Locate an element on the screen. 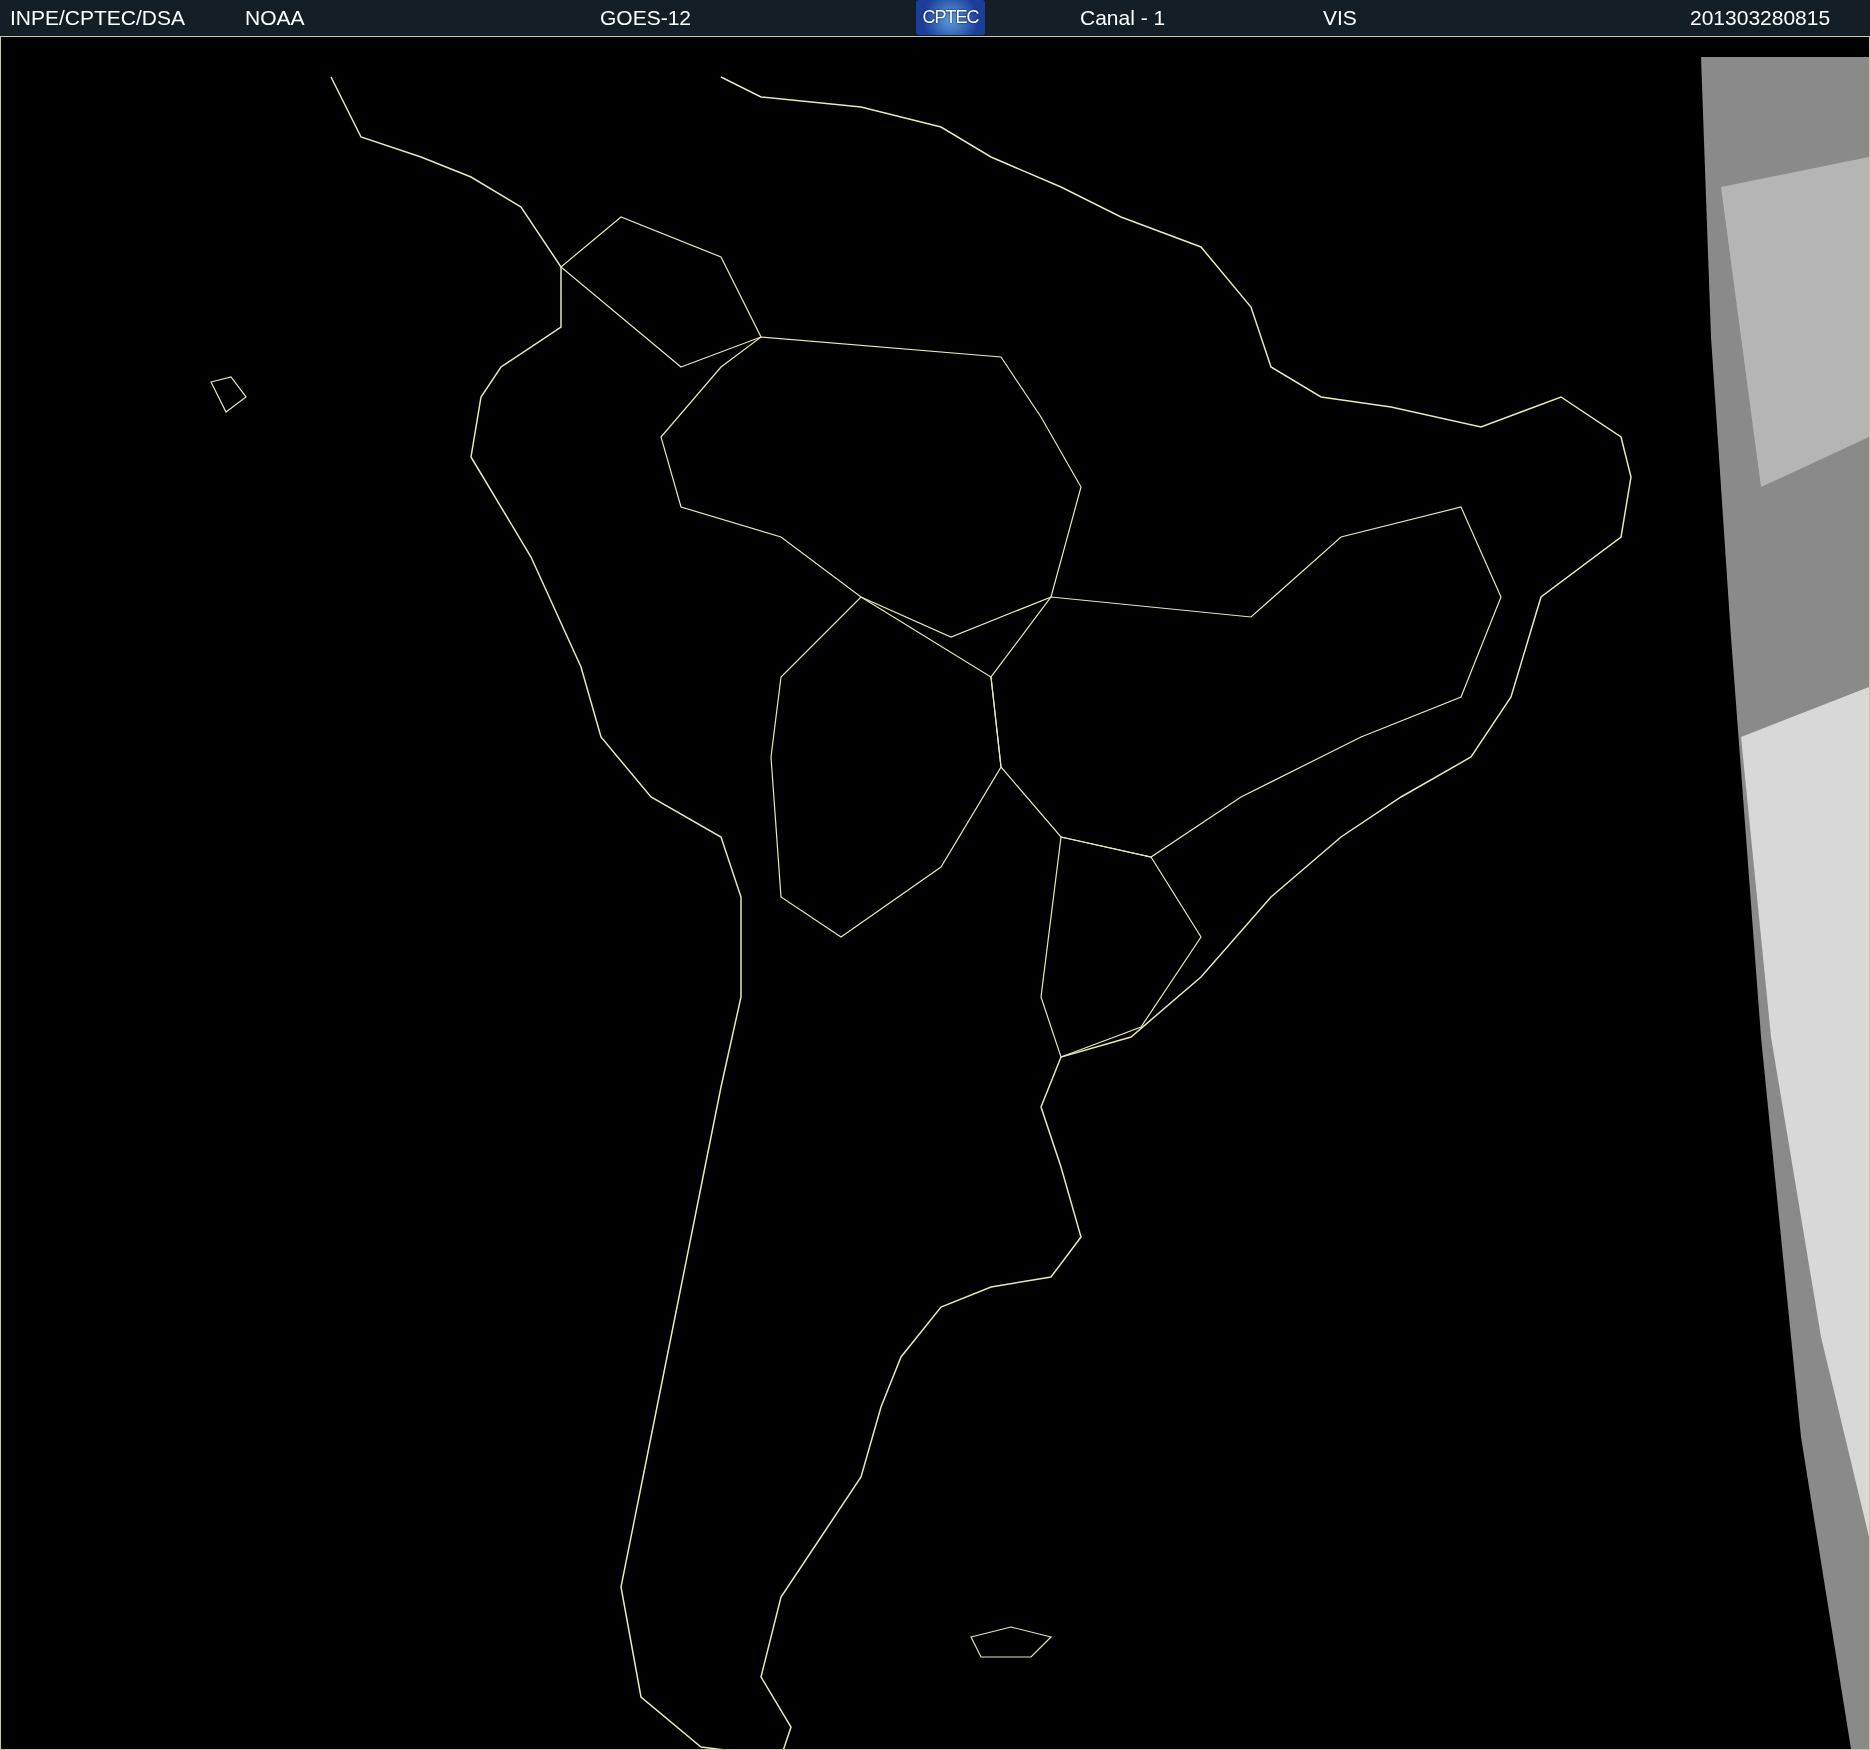  header-label: INPE/CPTEC/DSA is located at coordinates (98, 18).